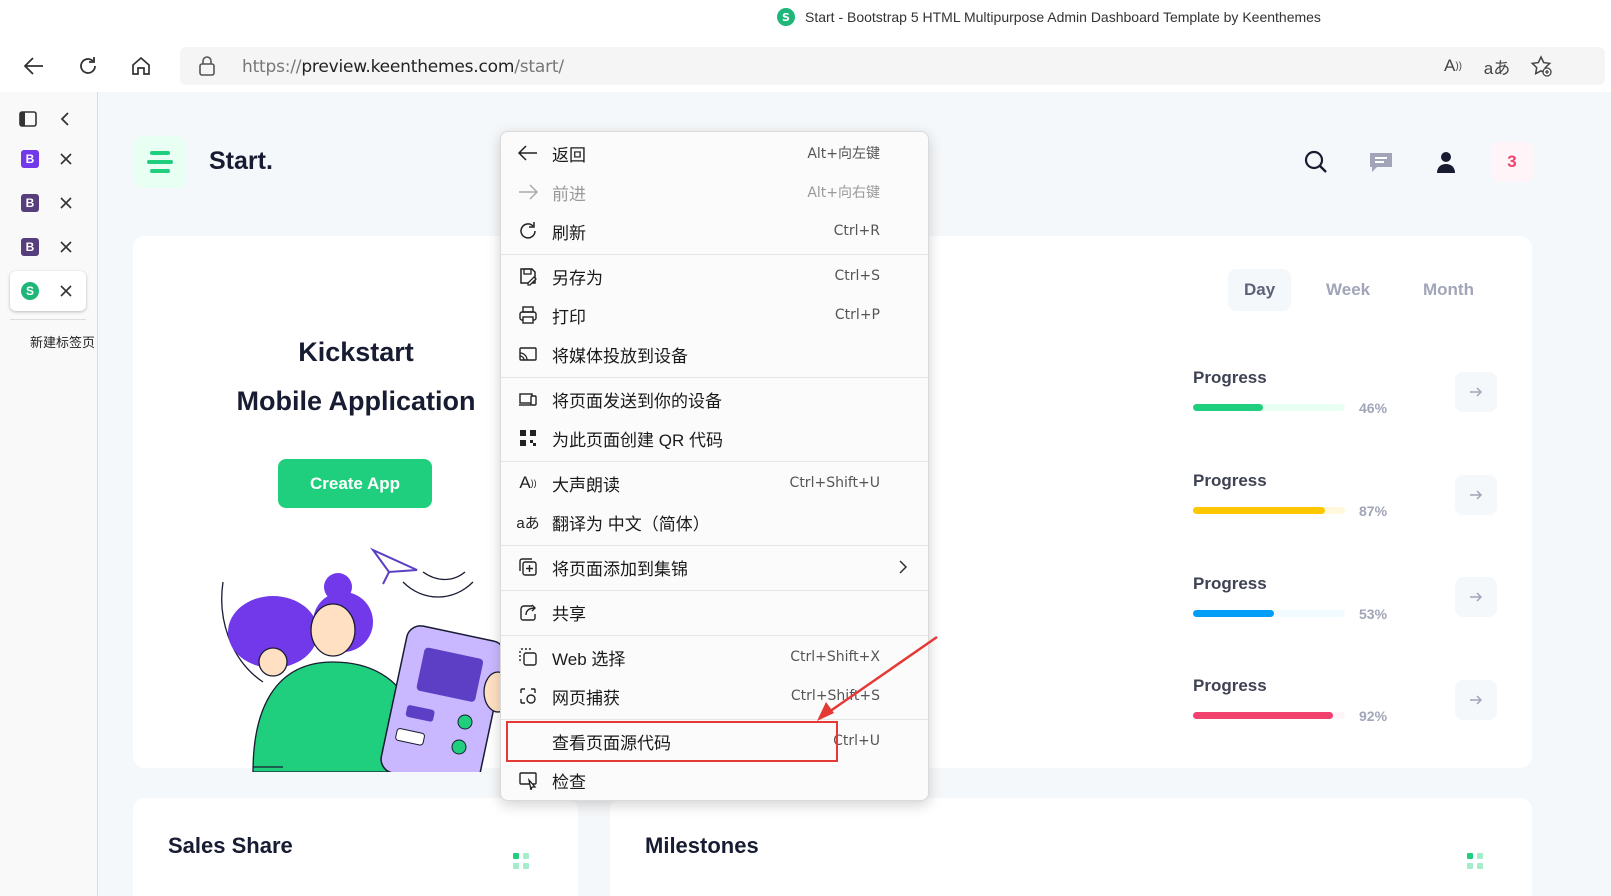 This screenshot has height=896, width=1611. I want to click on tab-panel-toggle-icon, so click(28, 121).